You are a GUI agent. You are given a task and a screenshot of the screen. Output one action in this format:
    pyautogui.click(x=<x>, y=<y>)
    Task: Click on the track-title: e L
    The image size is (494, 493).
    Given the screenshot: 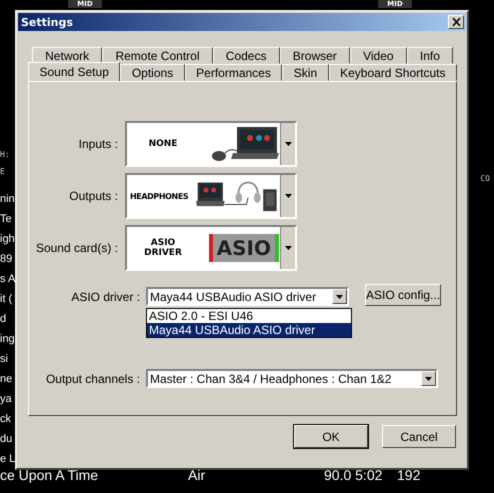 What is the action you would take?
    pyautogui.click(x=8, y=459)
    